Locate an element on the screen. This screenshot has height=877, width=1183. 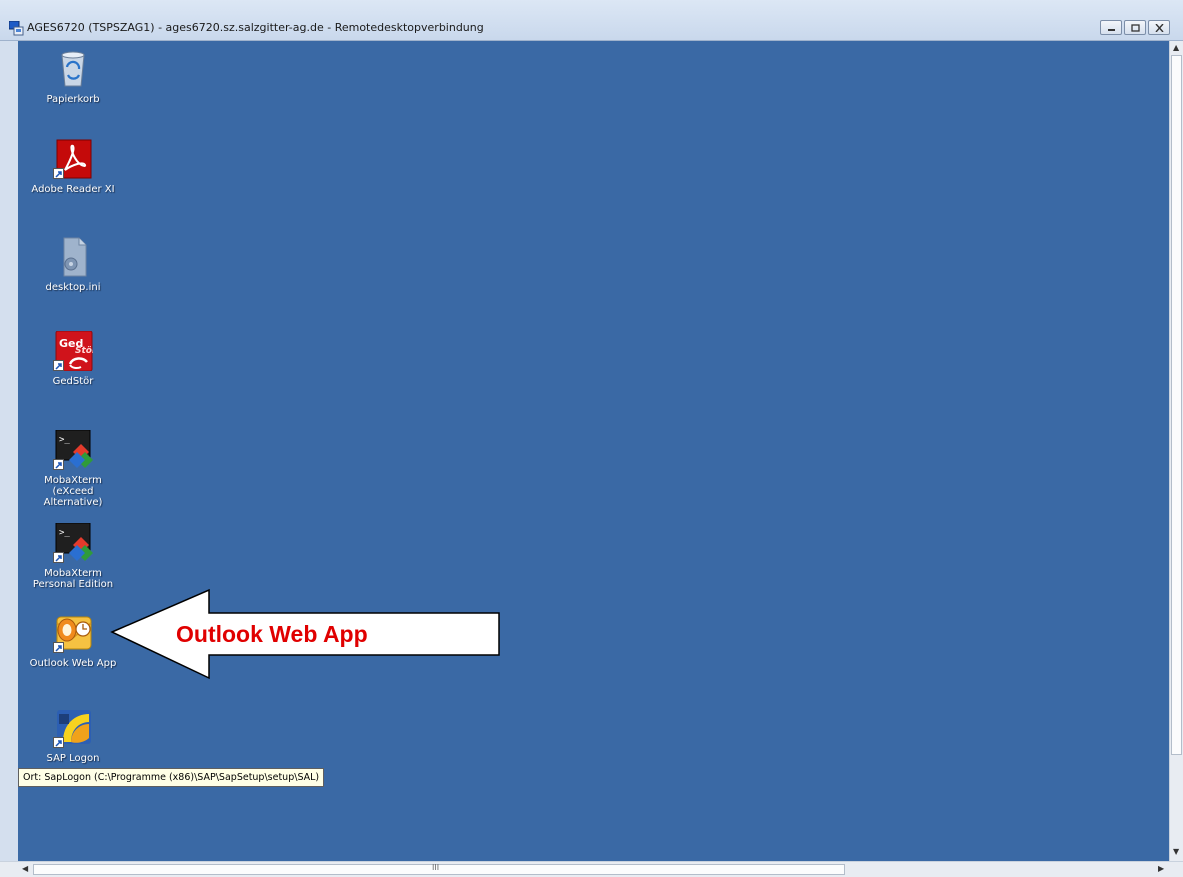
icon-label: GedStör is located at coordinates (73, 381).